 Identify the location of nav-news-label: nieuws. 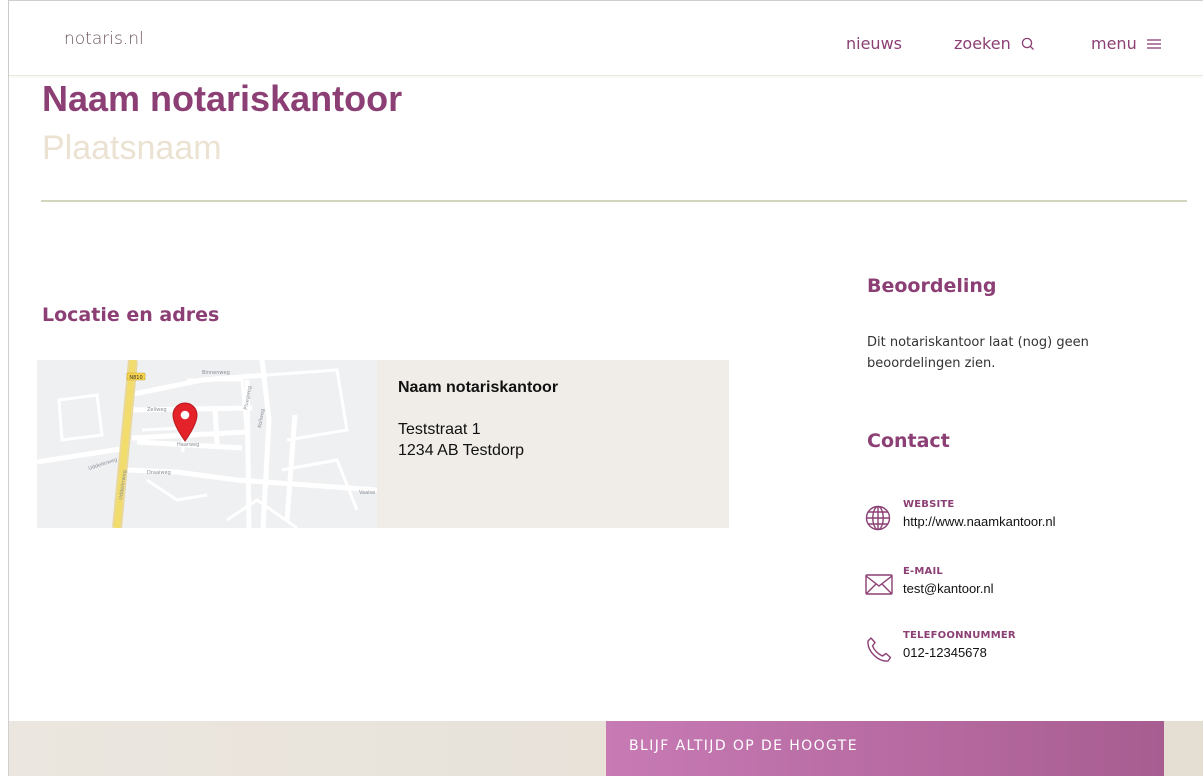
(874, 43).